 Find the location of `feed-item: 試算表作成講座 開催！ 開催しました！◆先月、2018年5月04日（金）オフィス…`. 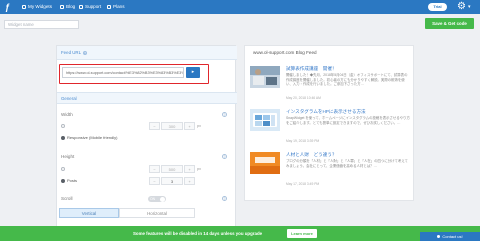

feed-item: 試算表作成講座 開催！ 開催しました！◆先月、2018年5月04日（金）オフィス… is located at coordinates (330, 85).